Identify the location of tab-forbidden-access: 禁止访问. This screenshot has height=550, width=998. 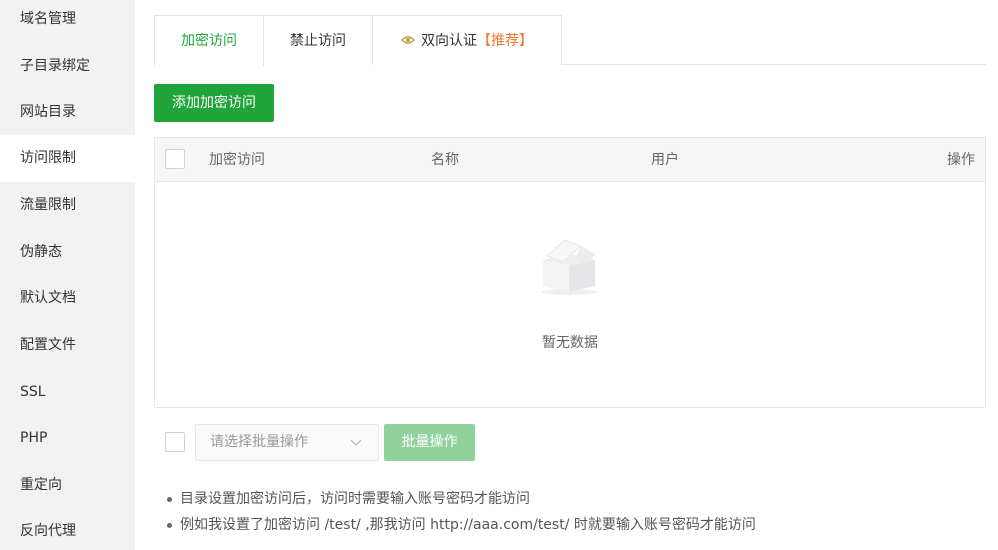
(318, 40).